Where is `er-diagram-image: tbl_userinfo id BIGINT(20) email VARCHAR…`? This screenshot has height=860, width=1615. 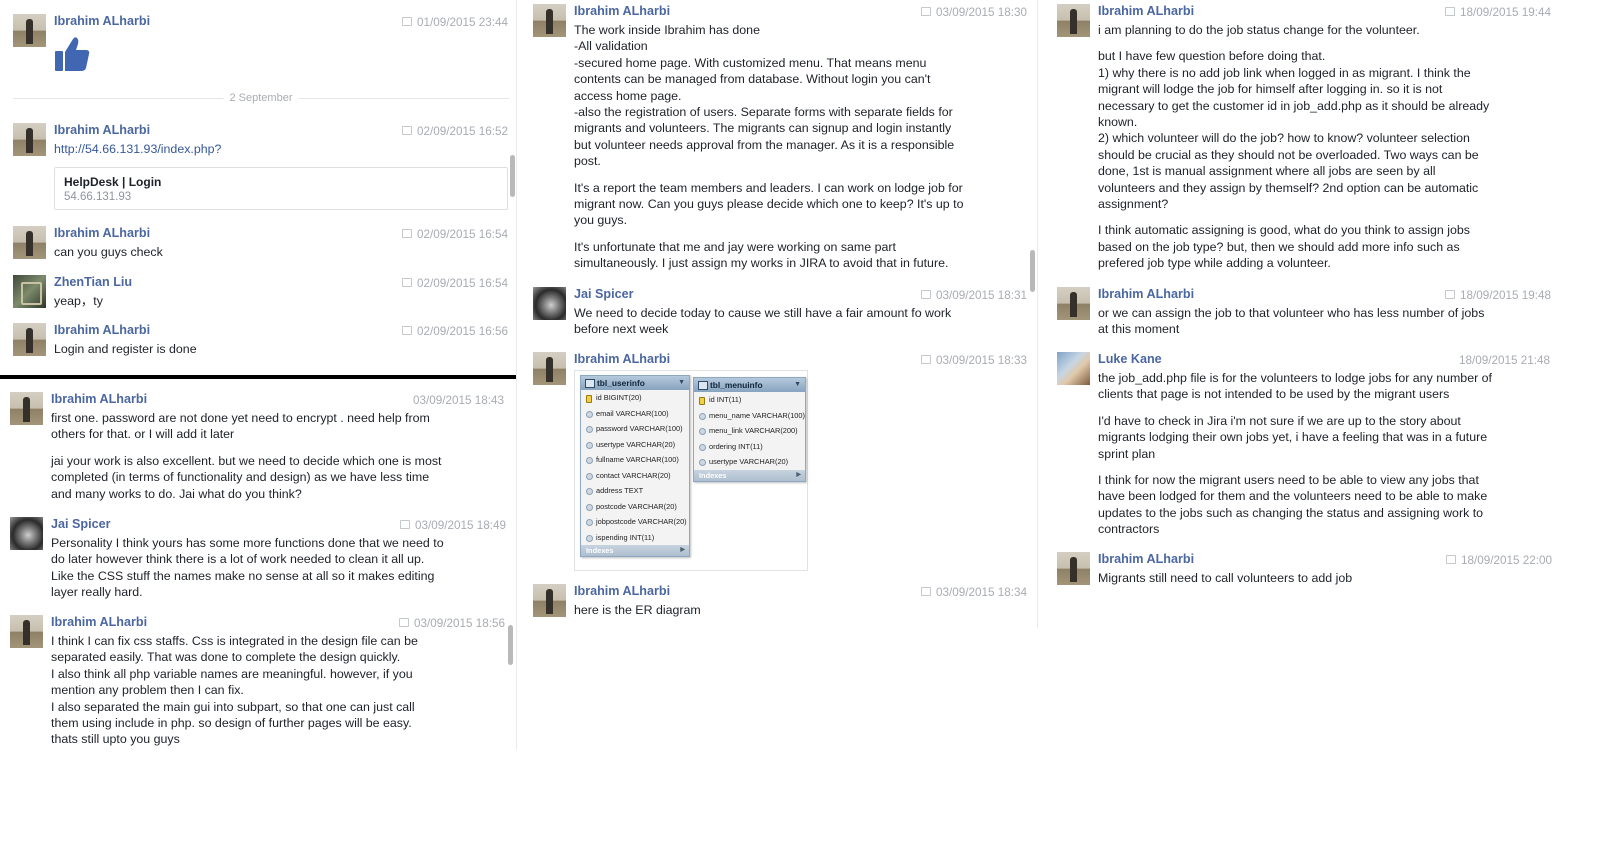 er-diagram-image: tbl_userinfo id BIGINT(20) email VARCHAR… is located at coordinates (691, 470).